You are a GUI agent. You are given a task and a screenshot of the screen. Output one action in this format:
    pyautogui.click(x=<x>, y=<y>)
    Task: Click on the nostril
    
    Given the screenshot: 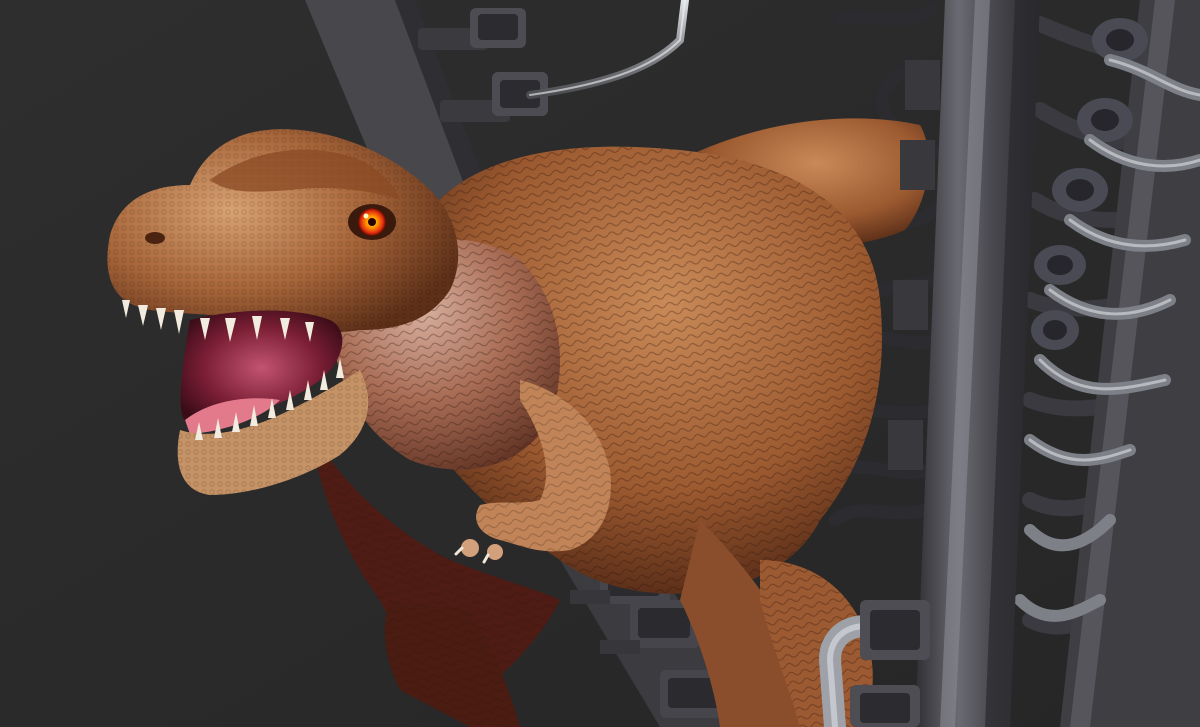 What is the action you would take?
    pyautogui.click(x=155, y=238)
    